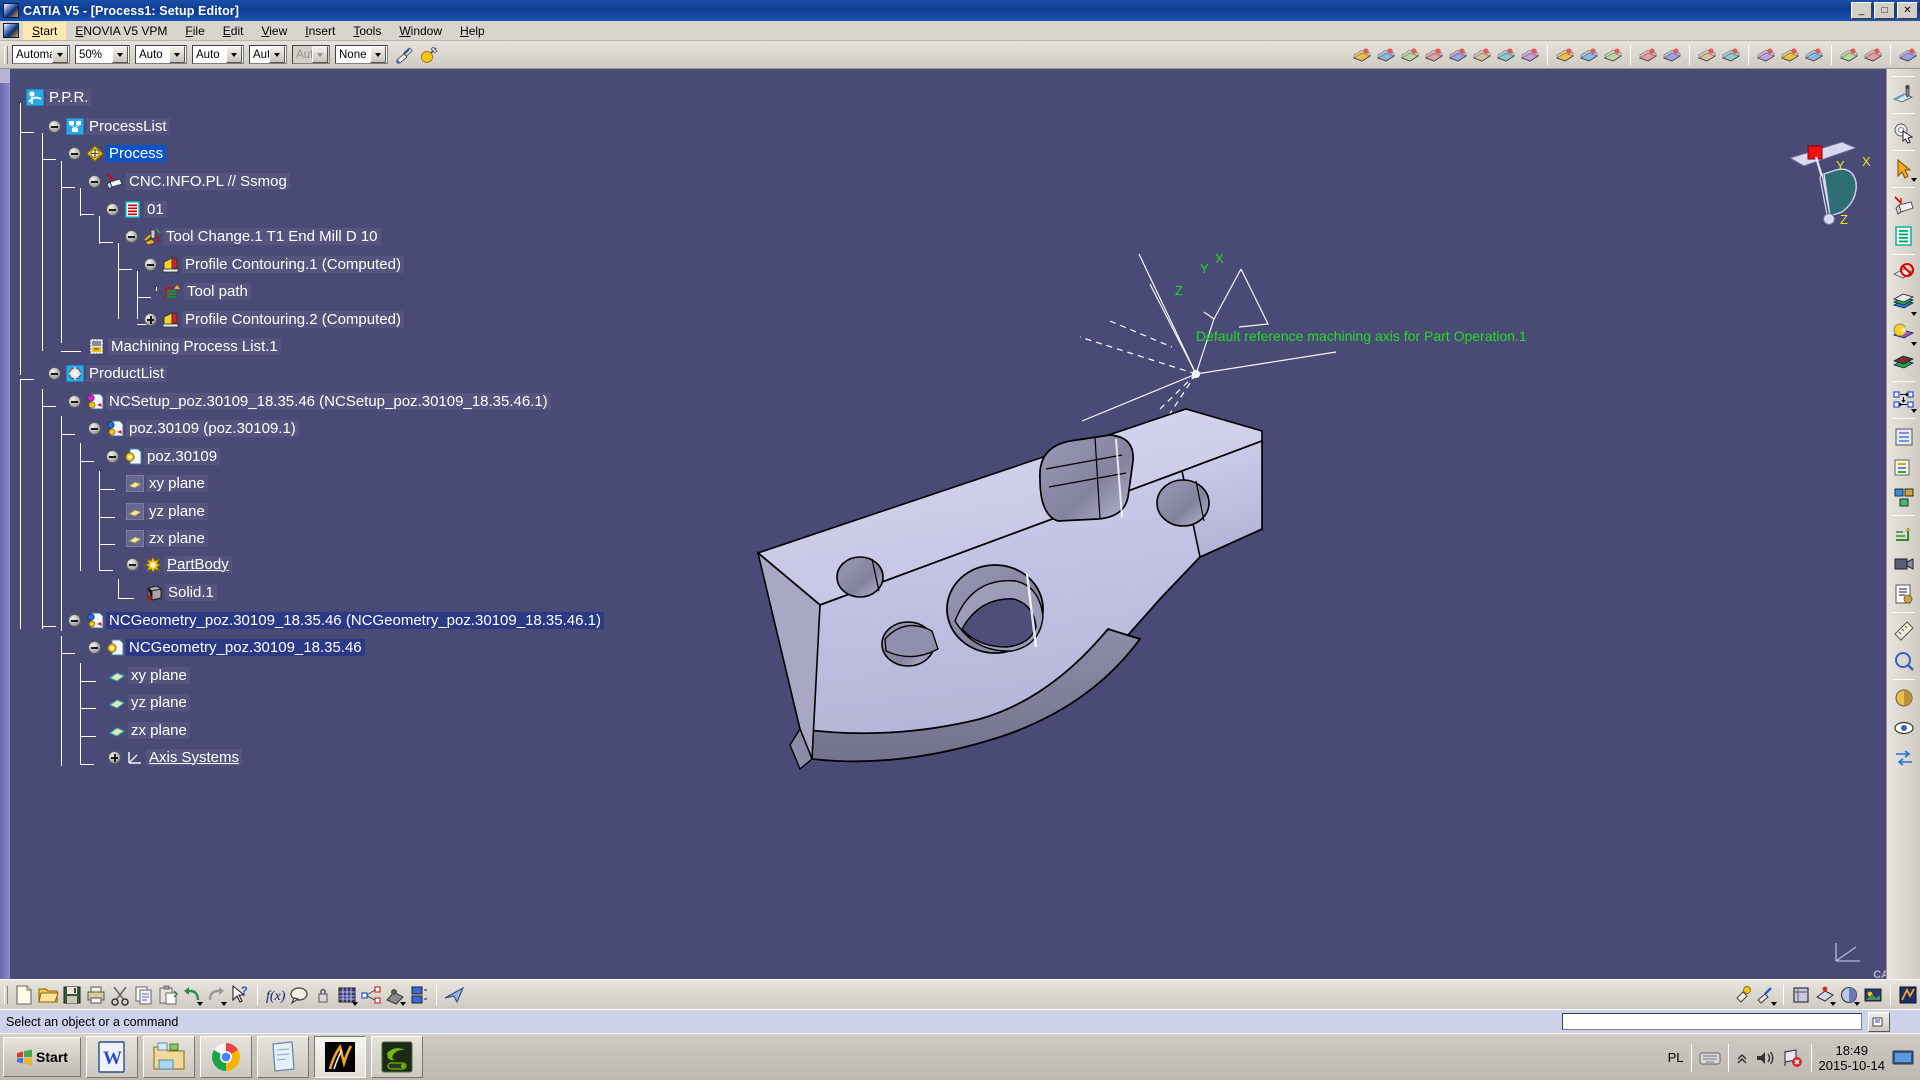  Describe the element at coordinates (1873, 995) in the screenshot. I see `apply-scene-icon` at that location.